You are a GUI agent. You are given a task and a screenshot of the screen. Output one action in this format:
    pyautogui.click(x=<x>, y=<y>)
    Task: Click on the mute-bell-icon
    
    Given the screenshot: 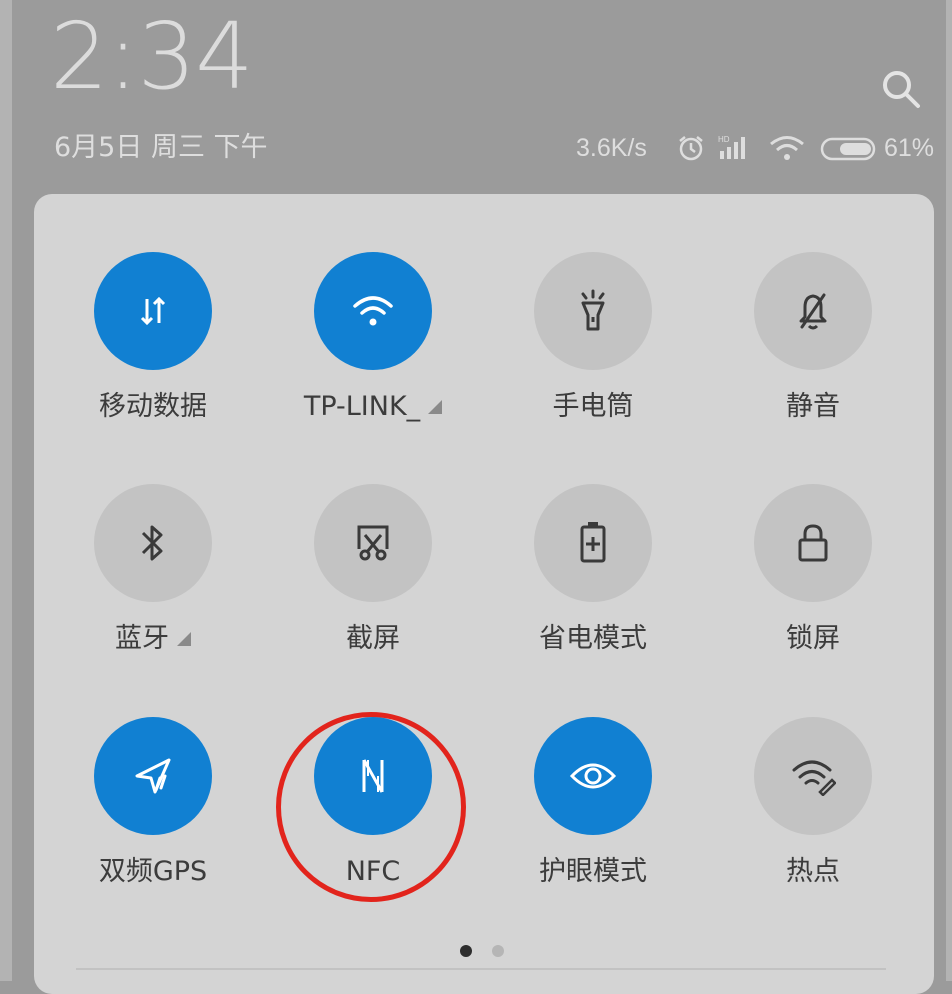 What is the action you would take?
    pyautogui.click(x=813, y=311)
    